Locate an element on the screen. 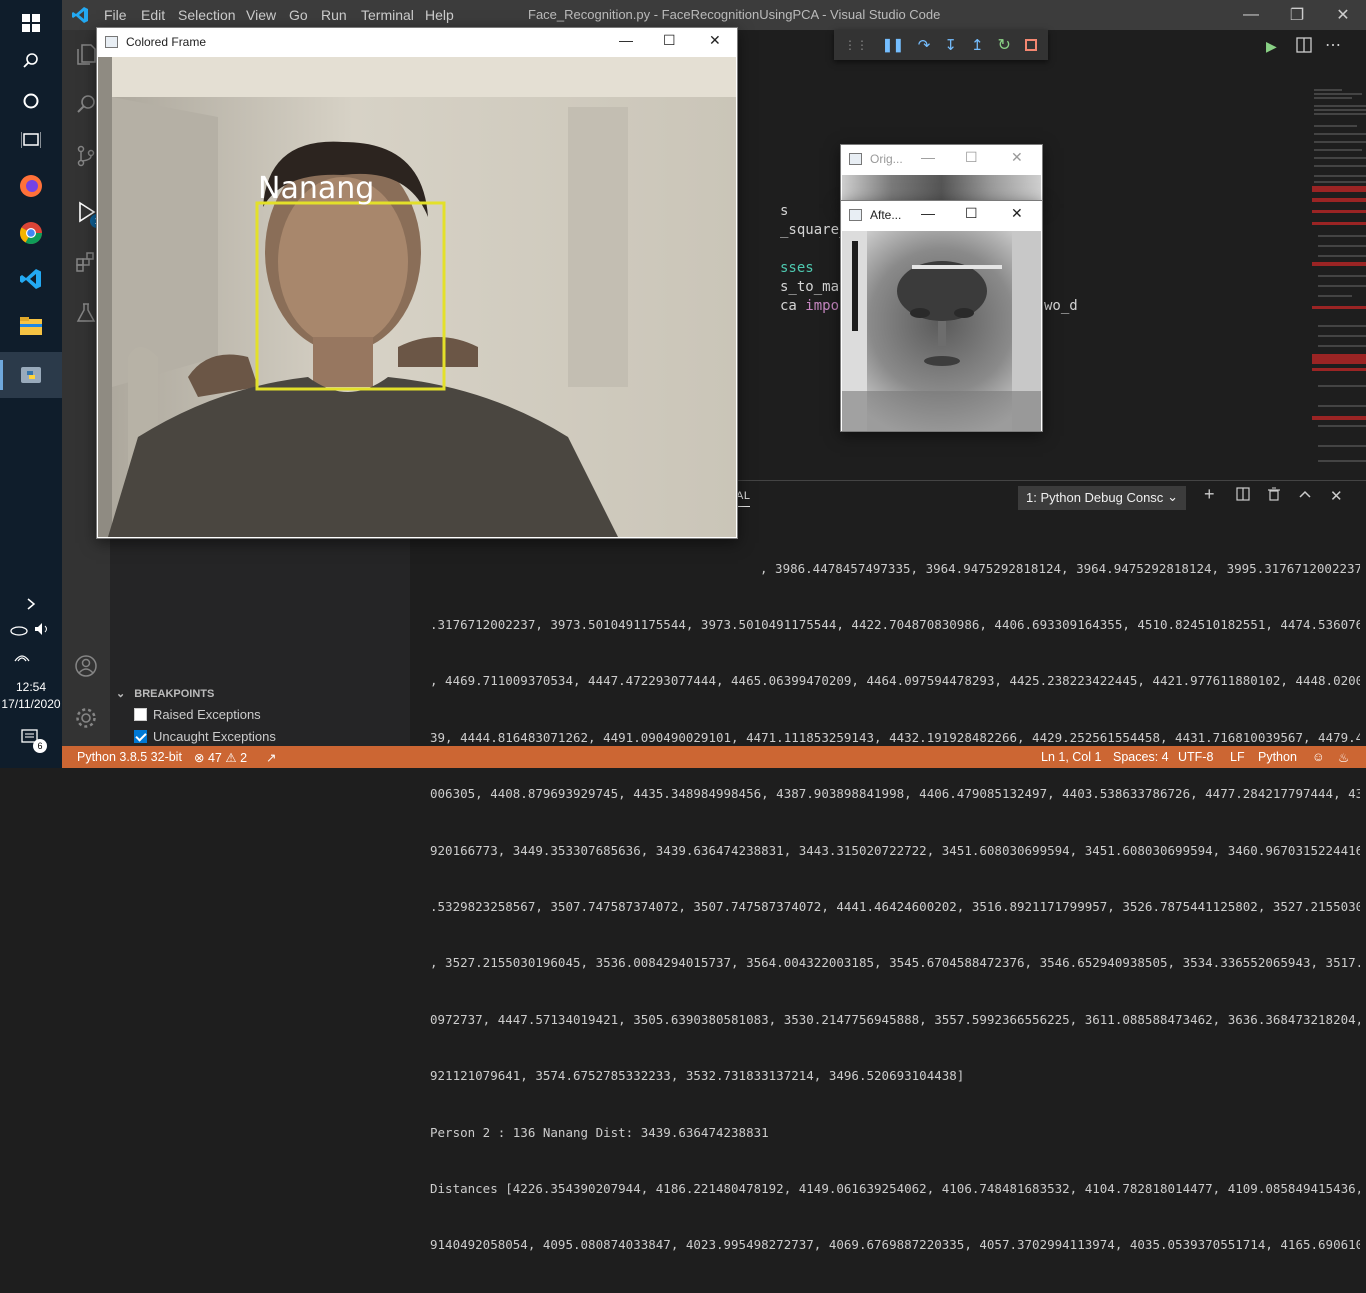 Image resolution: width=1366 pixels, height=1293 pixels. menu-file: File is located at coordinates (115, 15).